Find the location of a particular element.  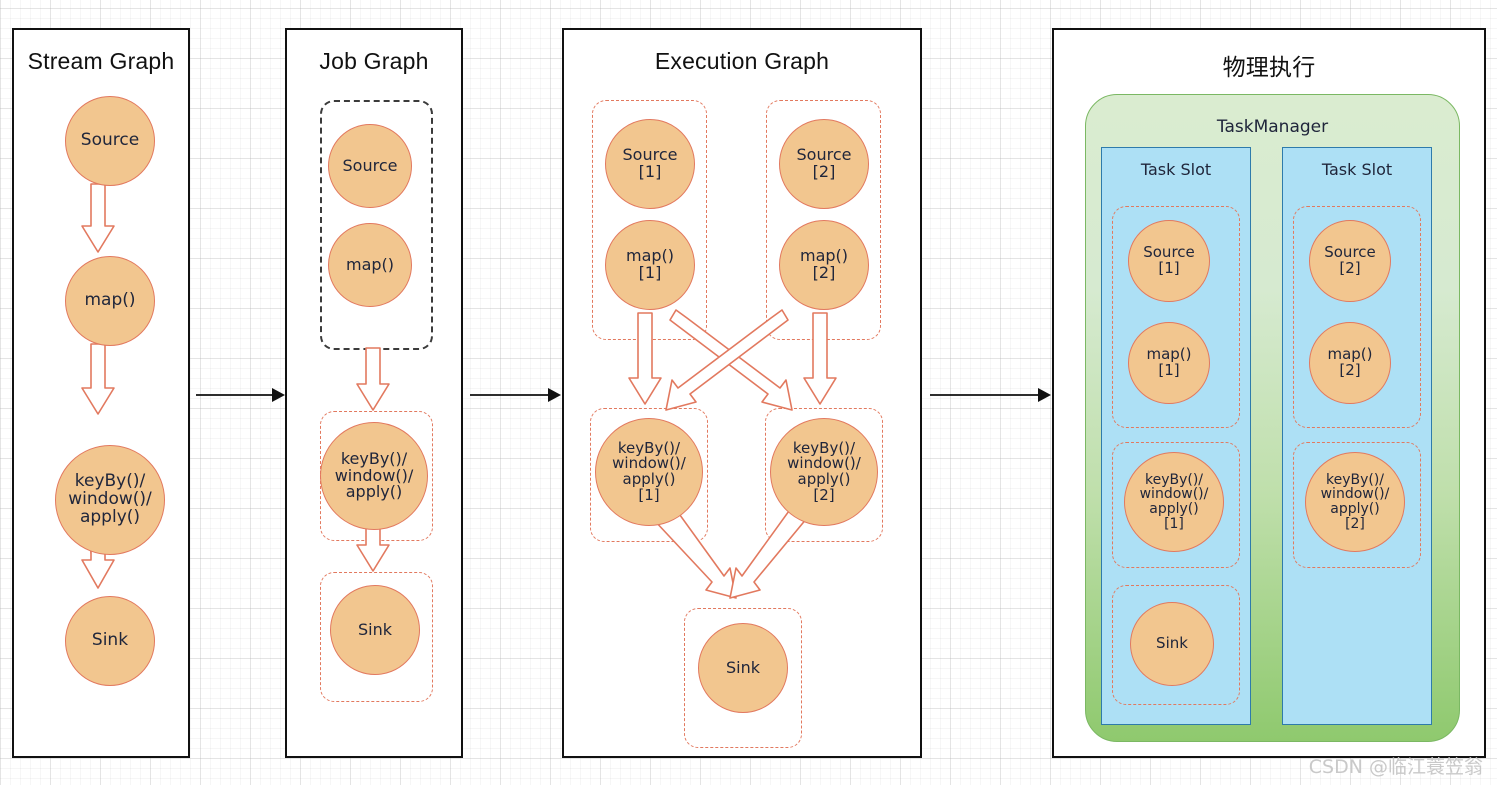

panel-title-job-graph: Job Graph is located at coordinates (374, 61).